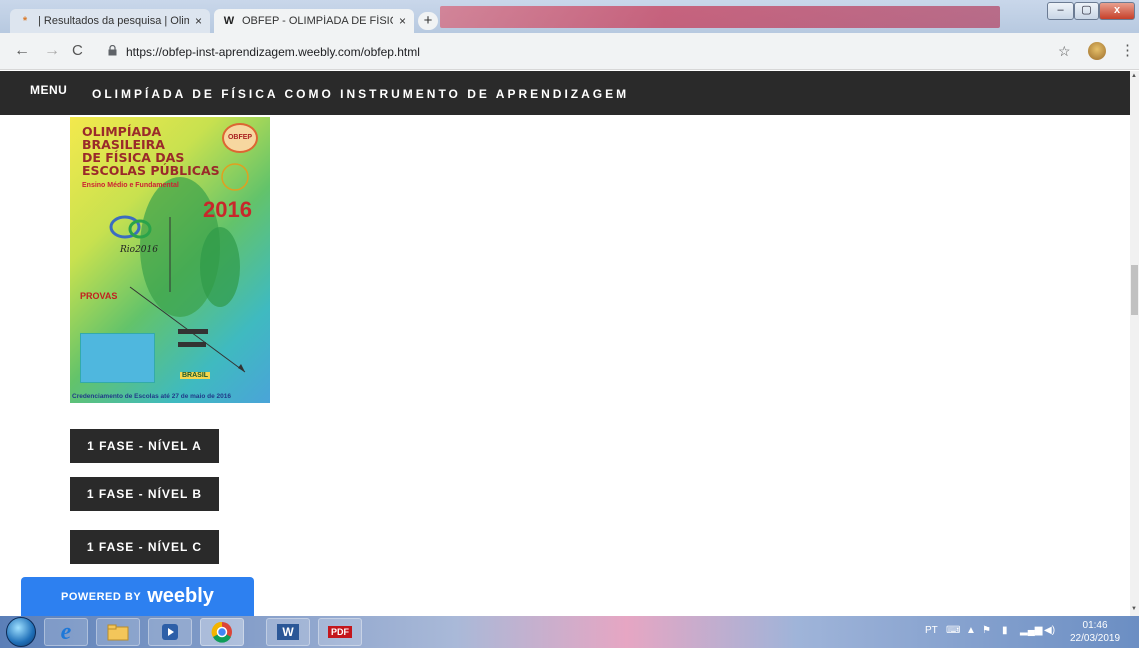  Describe the element at coordinates (52, 51) in the screenshot. I see `forward-button: →` at that location.